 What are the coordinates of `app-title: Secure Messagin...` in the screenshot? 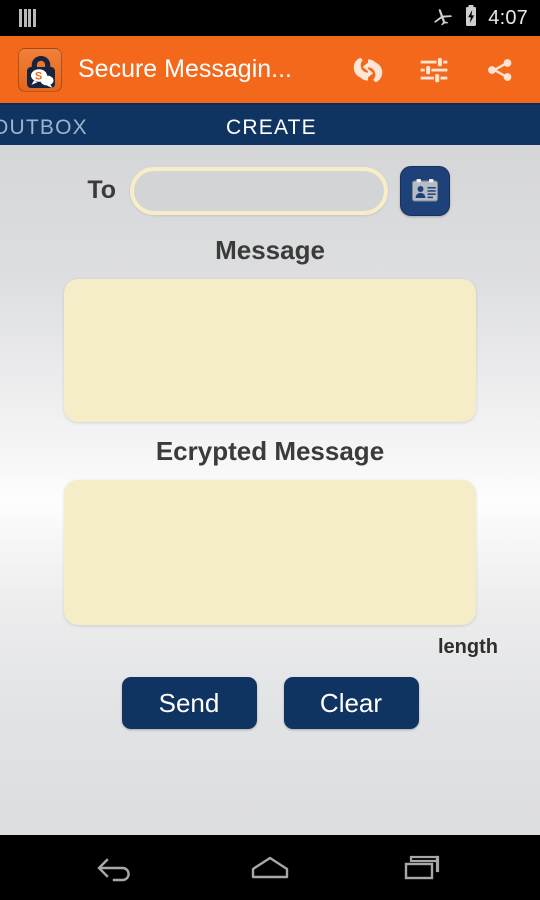 It's located at (185, 69).